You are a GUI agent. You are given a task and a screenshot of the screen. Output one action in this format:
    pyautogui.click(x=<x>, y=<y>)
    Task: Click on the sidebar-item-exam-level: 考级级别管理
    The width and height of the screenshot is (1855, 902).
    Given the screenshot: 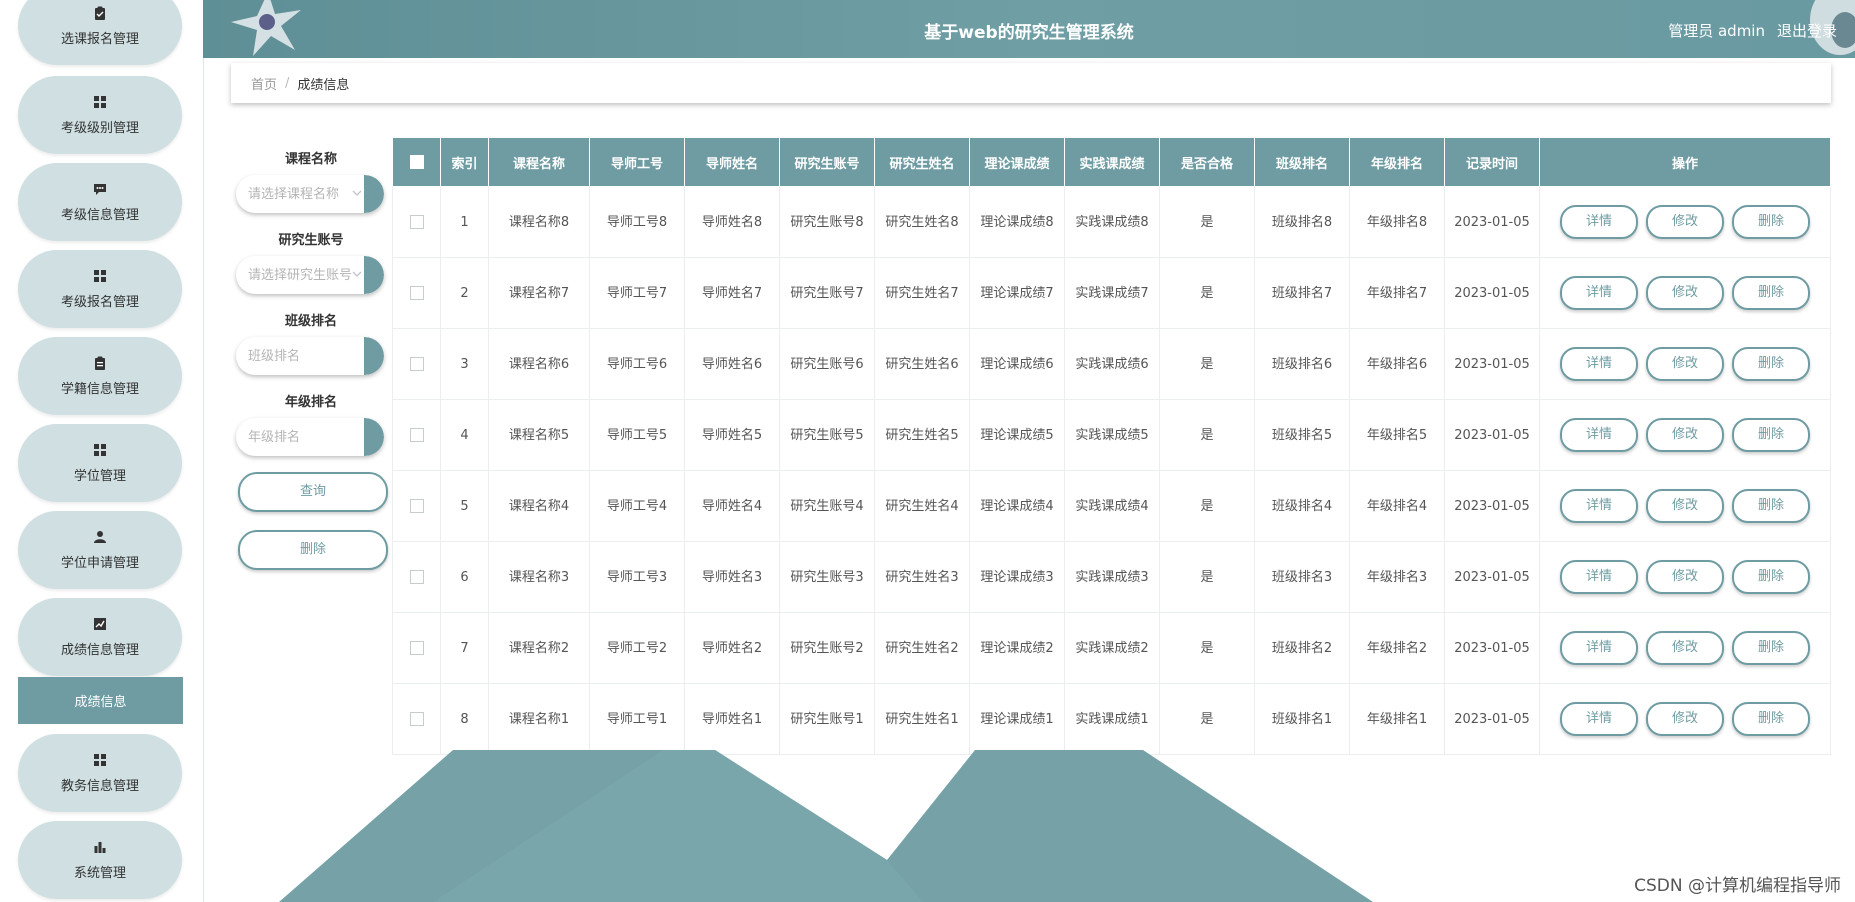 What is the action you would take?
    pyautogui.click(x=100, y=115)
    